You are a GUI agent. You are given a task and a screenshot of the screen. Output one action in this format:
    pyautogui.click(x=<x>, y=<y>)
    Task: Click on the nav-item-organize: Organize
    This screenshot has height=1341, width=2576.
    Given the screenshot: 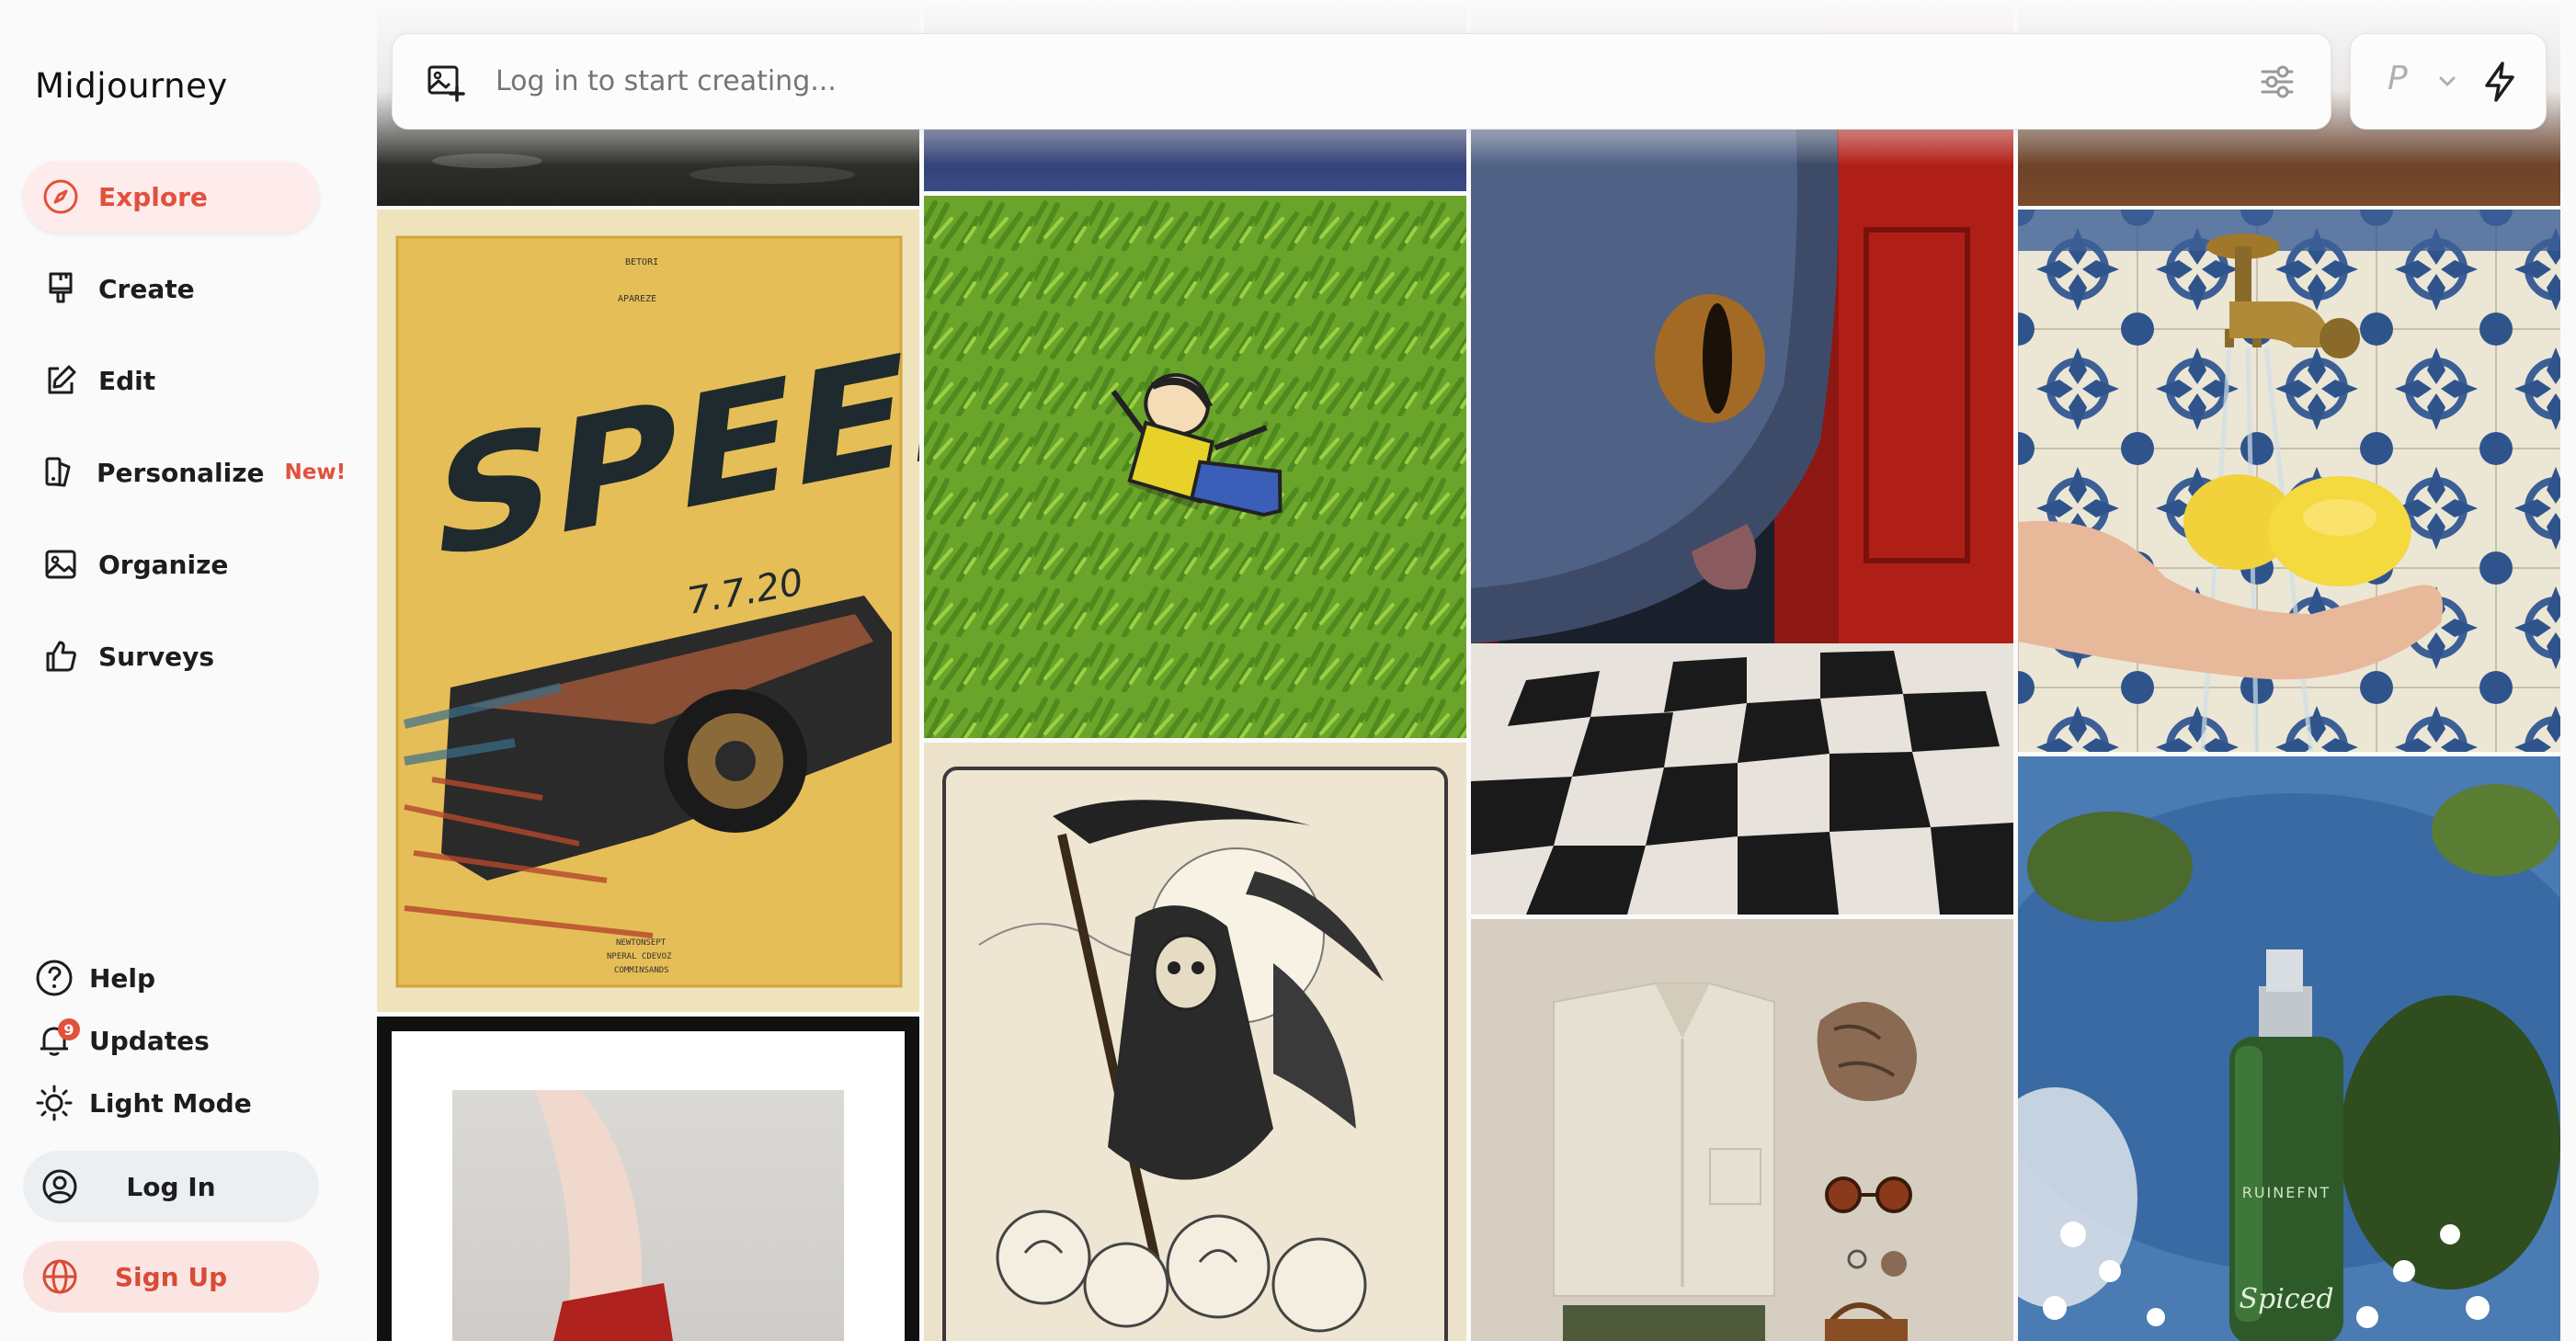 What is the action you would take?
    pyautogui.click(x=171, y=564)
    